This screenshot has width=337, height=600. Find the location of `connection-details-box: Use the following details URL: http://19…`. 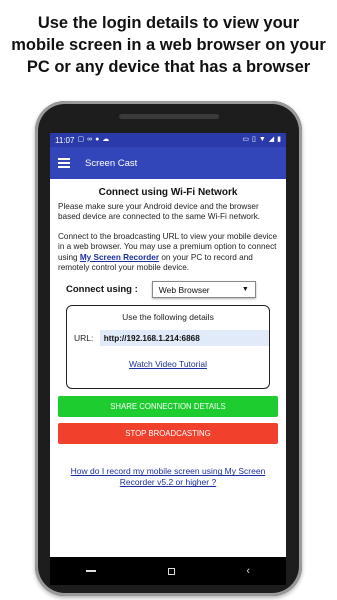

connection-details-box: Use the following details URL: http://19… is located at coordinates (168, 347).